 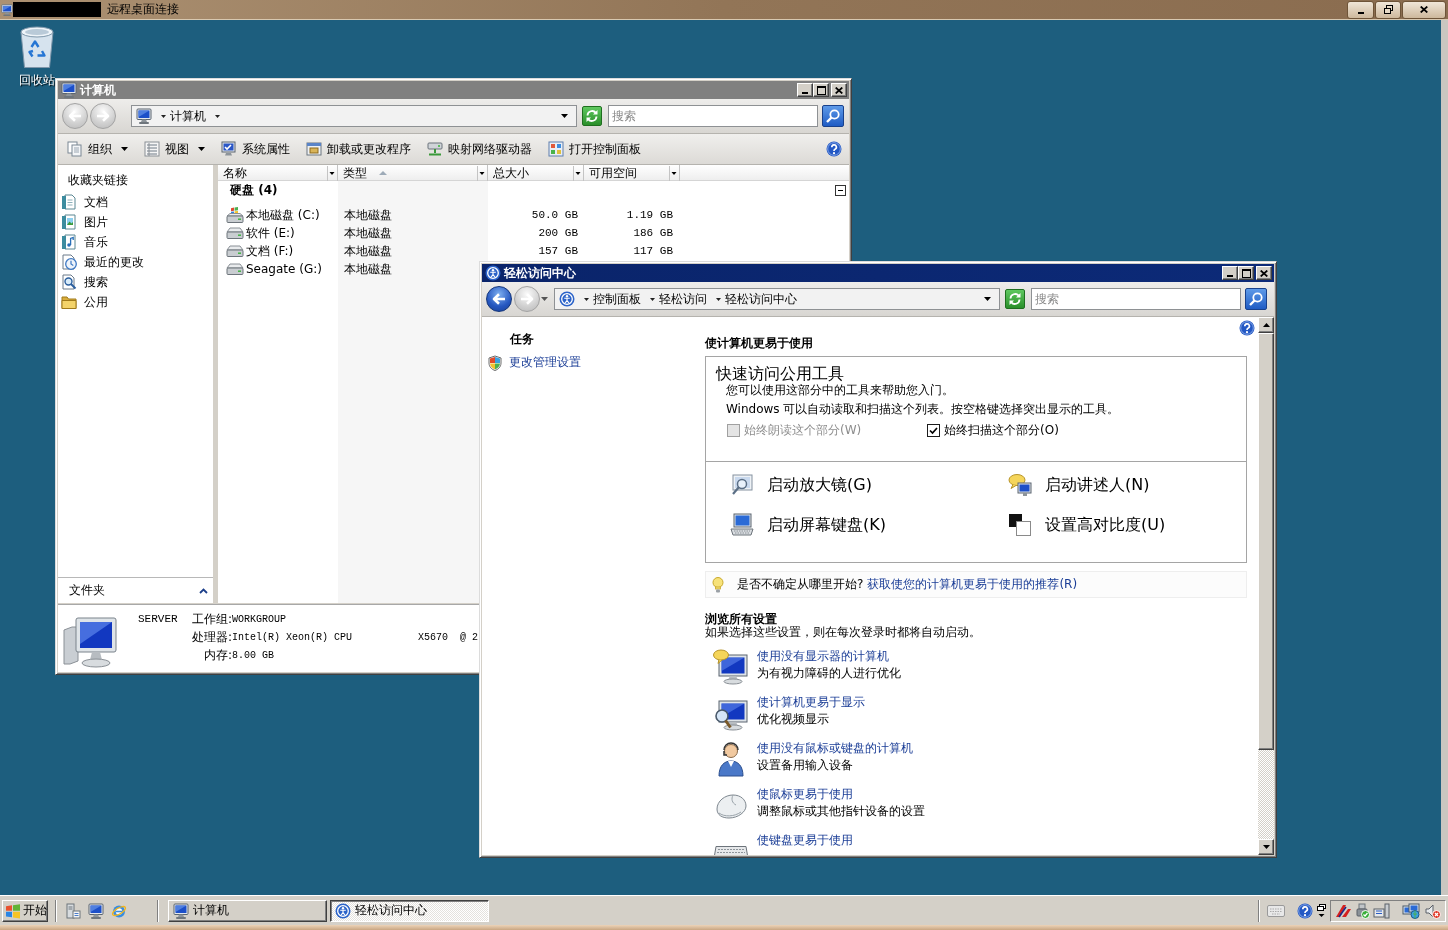 I want to click on toolbar-button: 映射网络驱动器, so click(x=479, y=149).